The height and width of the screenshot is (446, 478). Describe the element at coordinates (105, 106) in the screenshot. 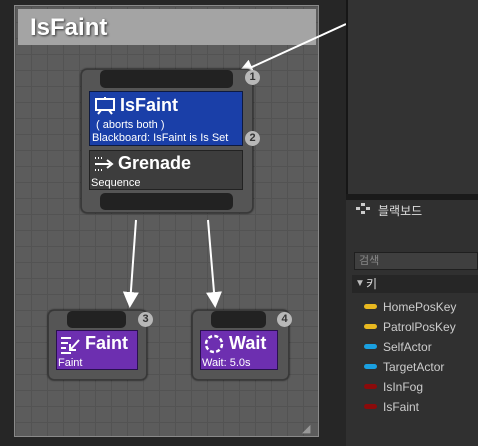

I see `blackboard-icon` at that location.